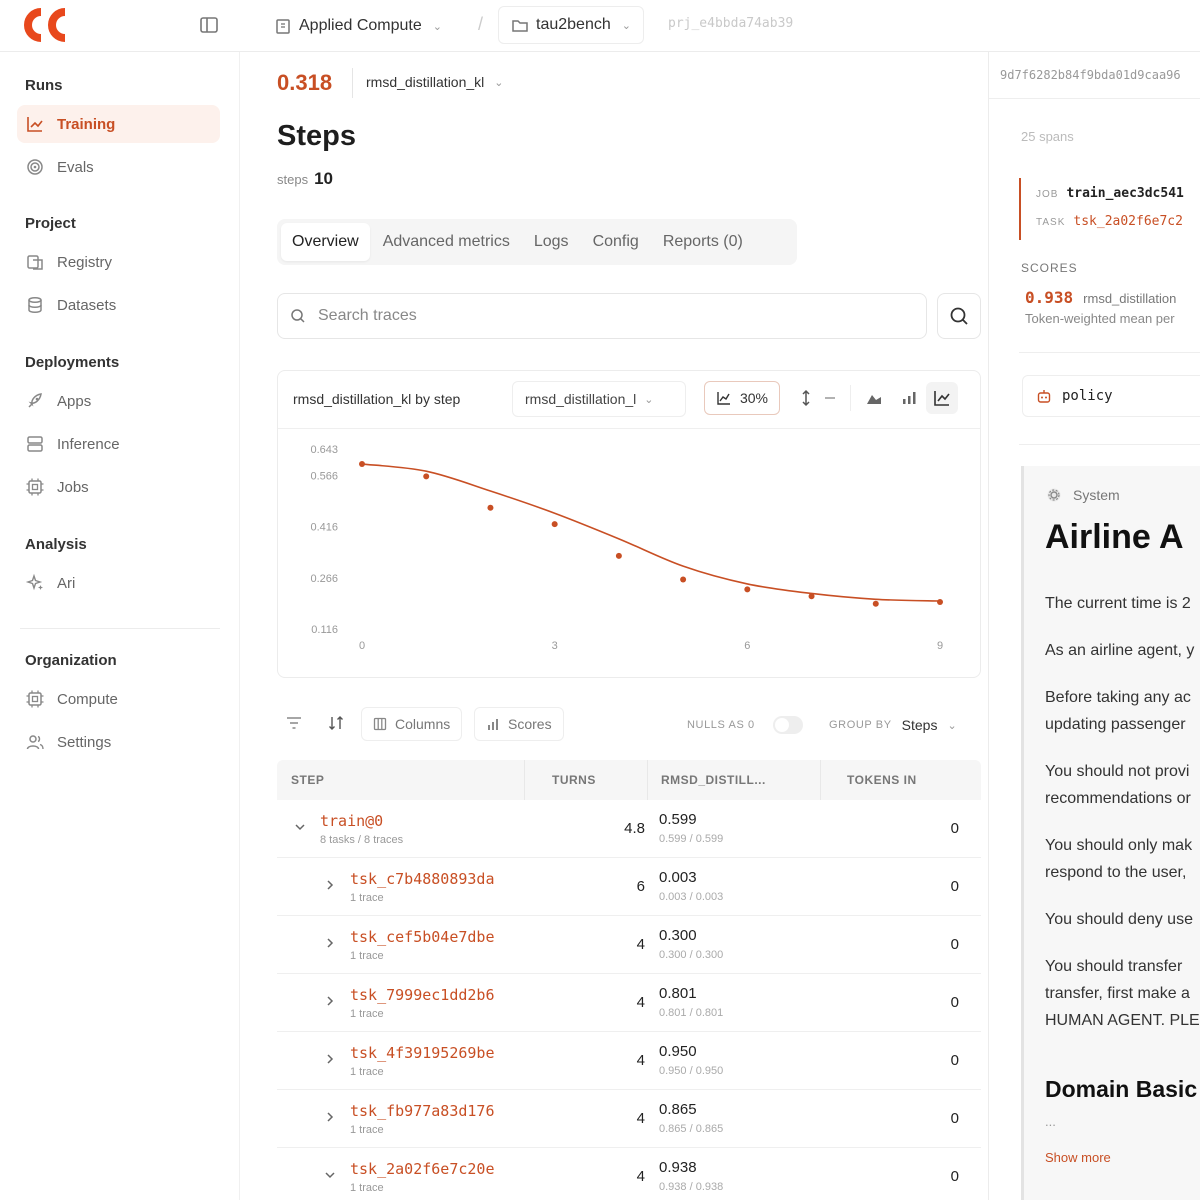 The width and height of the screenshot is (1200, 1200). Describe the element at coordinates (703, 242) in the screenshot. I see `tab-reports: Reports (0)` at that location.